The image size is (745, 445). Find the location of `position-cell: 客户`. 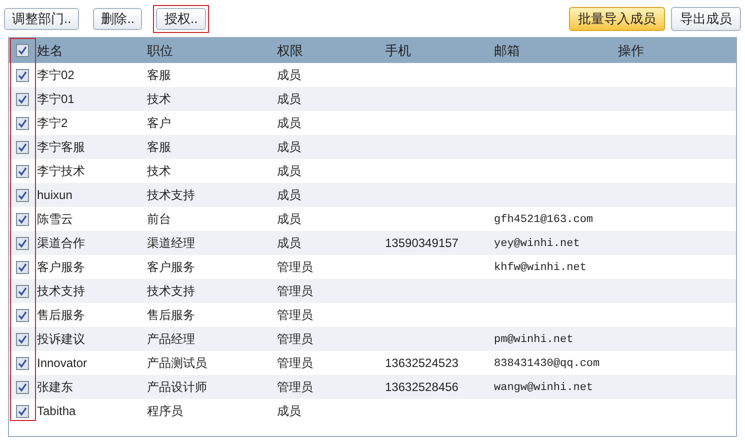

position-cell: 客户 is located at coordinates (159, 123).